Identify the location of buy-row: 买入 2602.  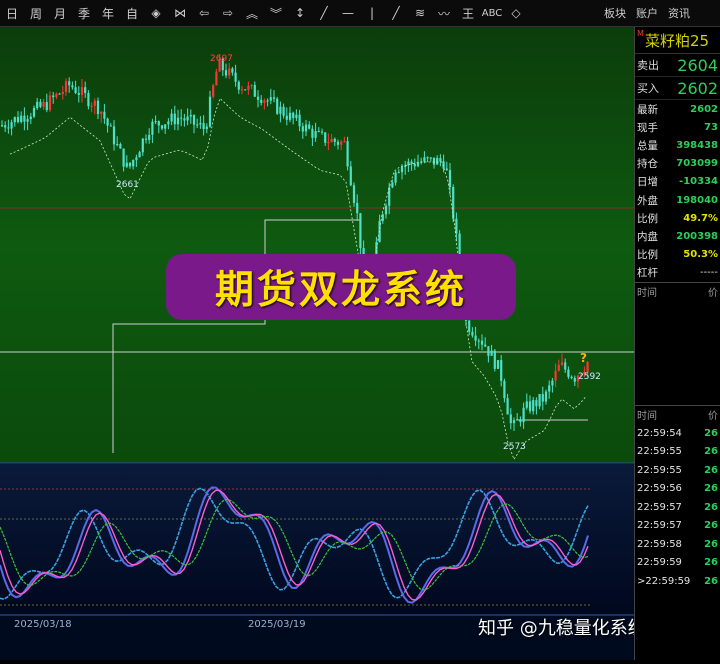
(677, 88).